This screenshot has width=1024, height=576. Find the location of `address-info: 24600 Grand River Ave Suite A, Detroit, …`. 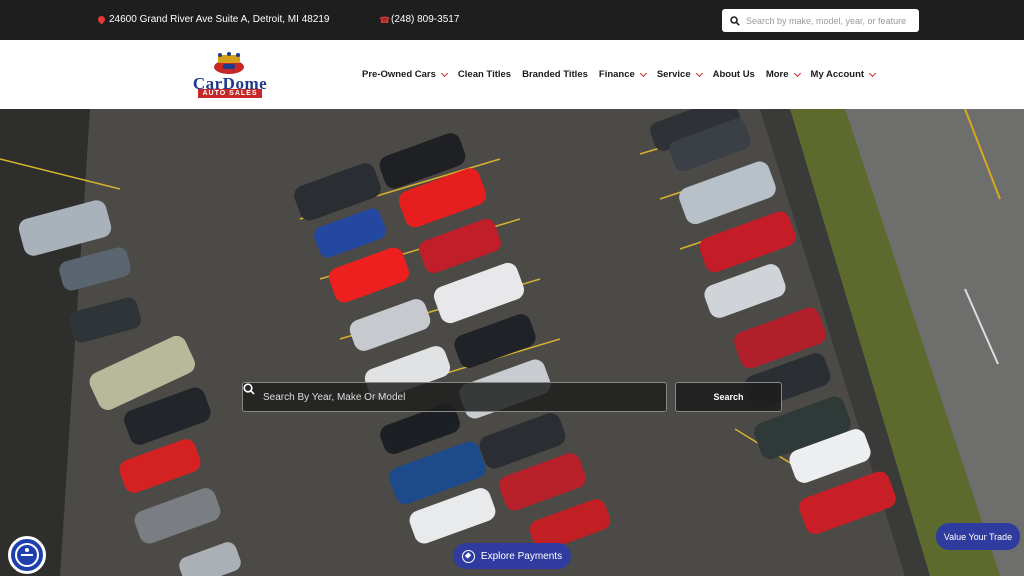

address-info: 24600 Grand River Ave Suite A, Detroit, … is located at coordinates (213, 19).